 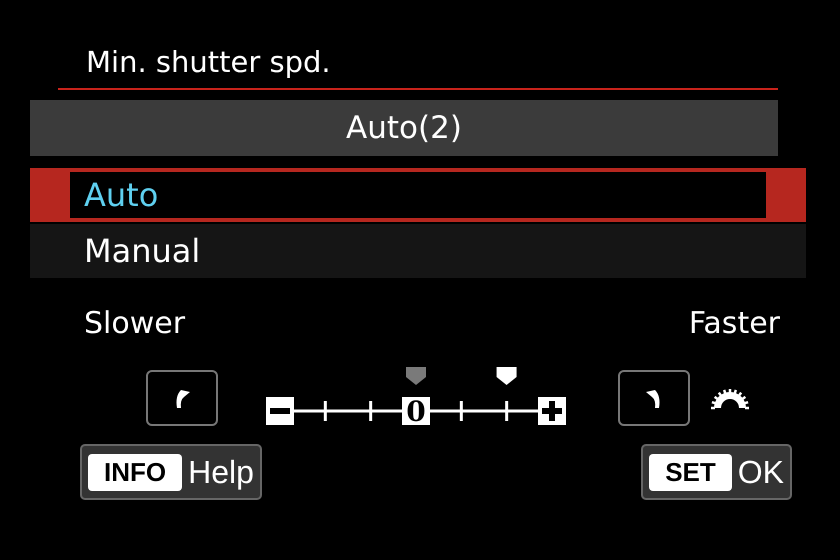 I want to click on dial-icon, so click(x=730, y=398).